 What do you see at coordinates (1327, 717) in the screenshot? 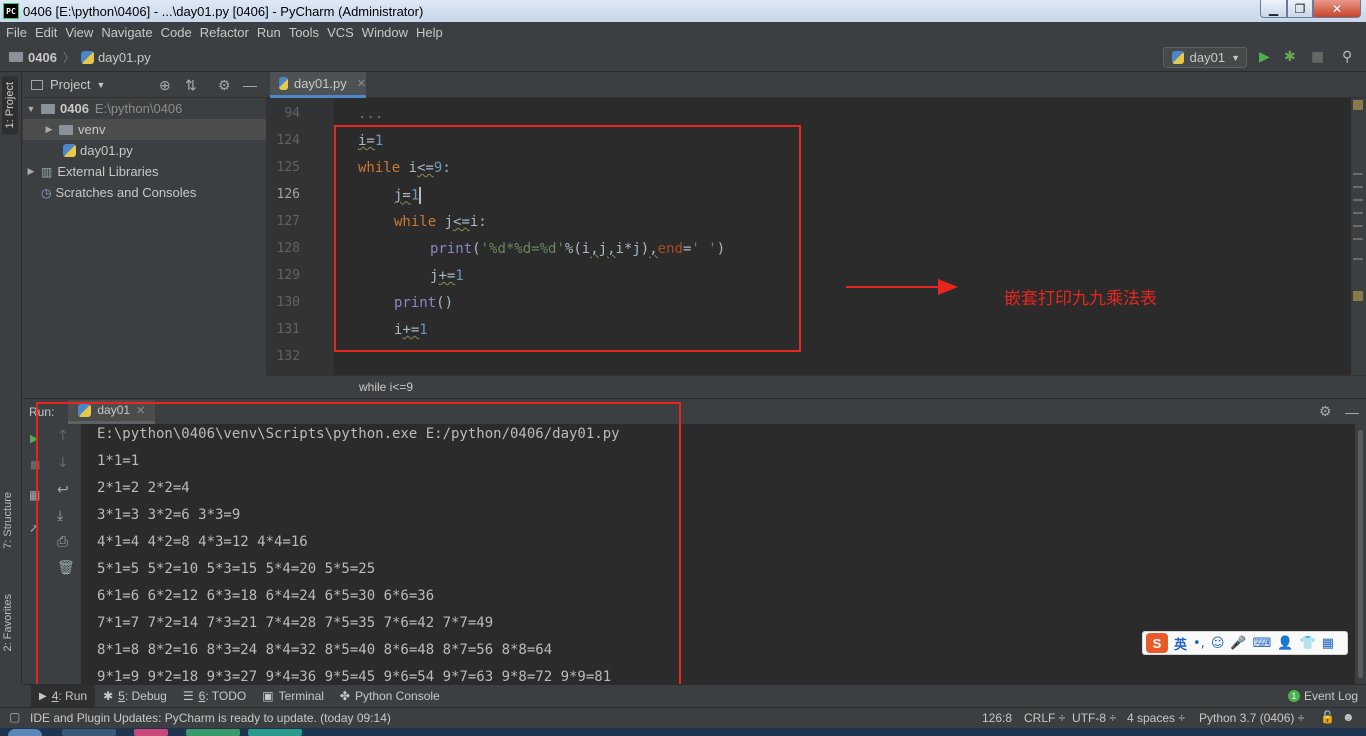
I see `lock-icon: 🔓` at bounding box center [1327, 717].